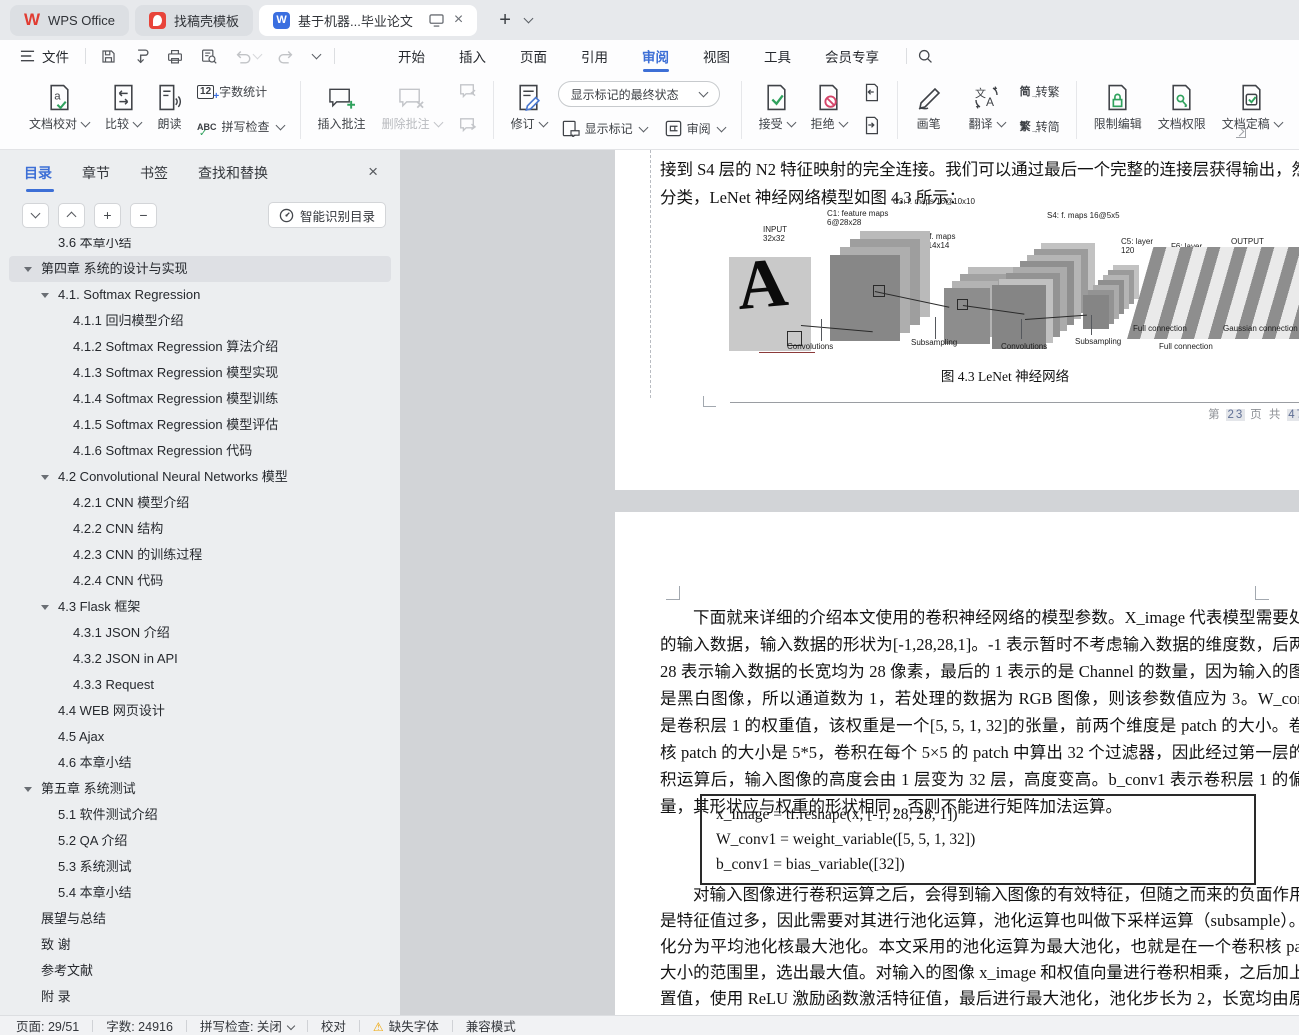 The height and width of the screenshot is (1035, 1299). Describe the element at coordinates (316, 54) in the screenshot. I see `qat-customize-chevron-icon` at that location.